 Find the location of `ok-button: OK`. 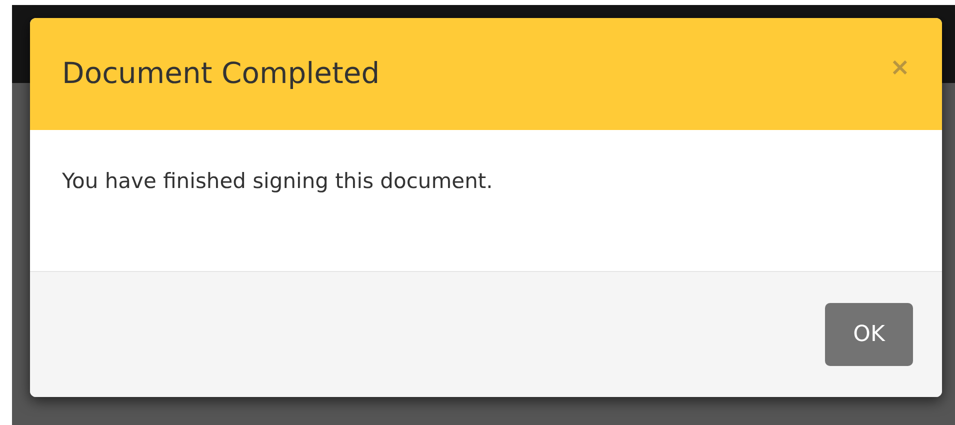

ok-button: OK is located at coordinates (869, 334).